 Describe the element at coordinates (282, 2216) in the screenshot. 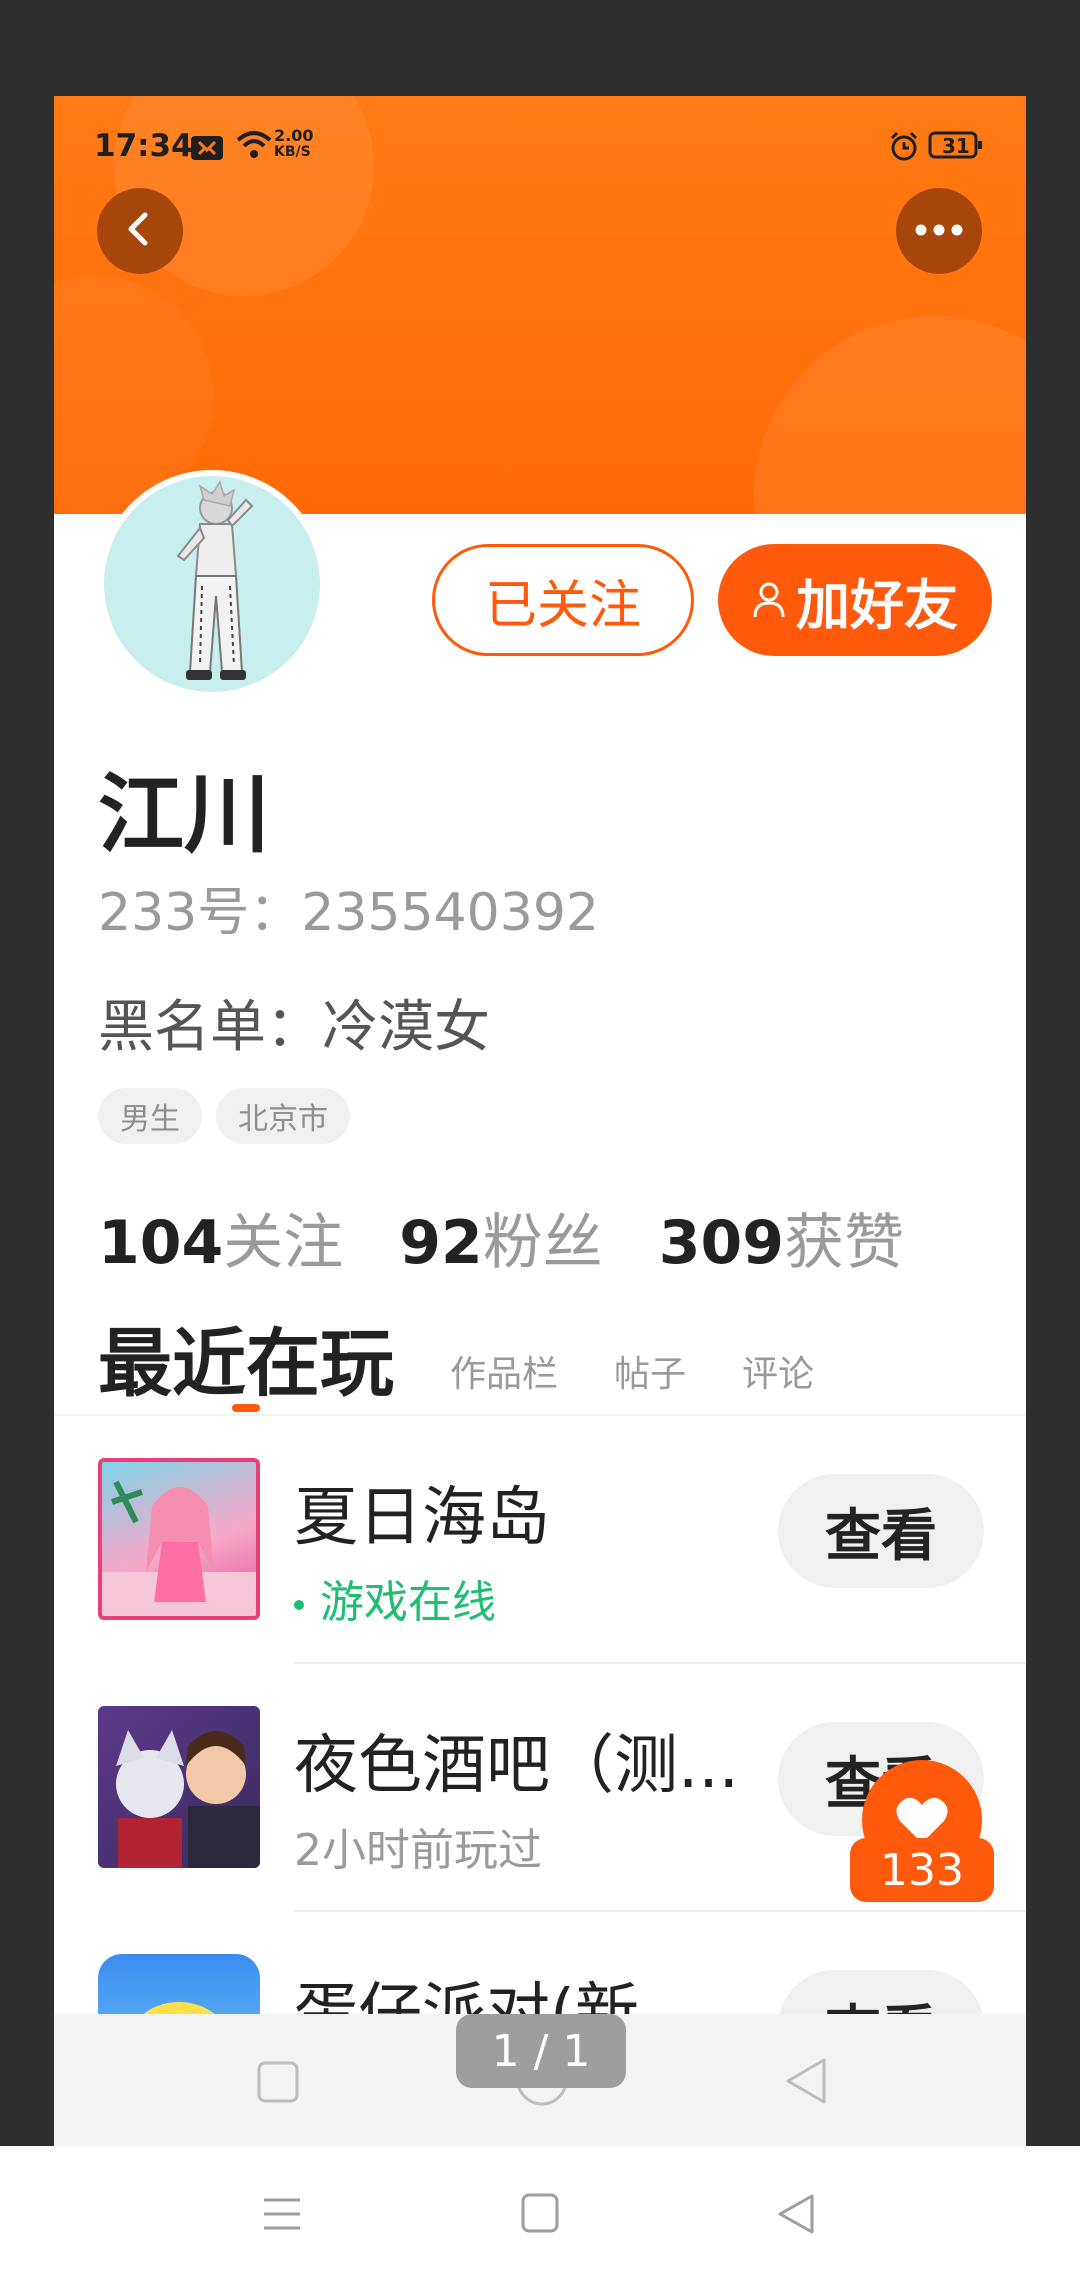

I see `menu-icon` at that location.